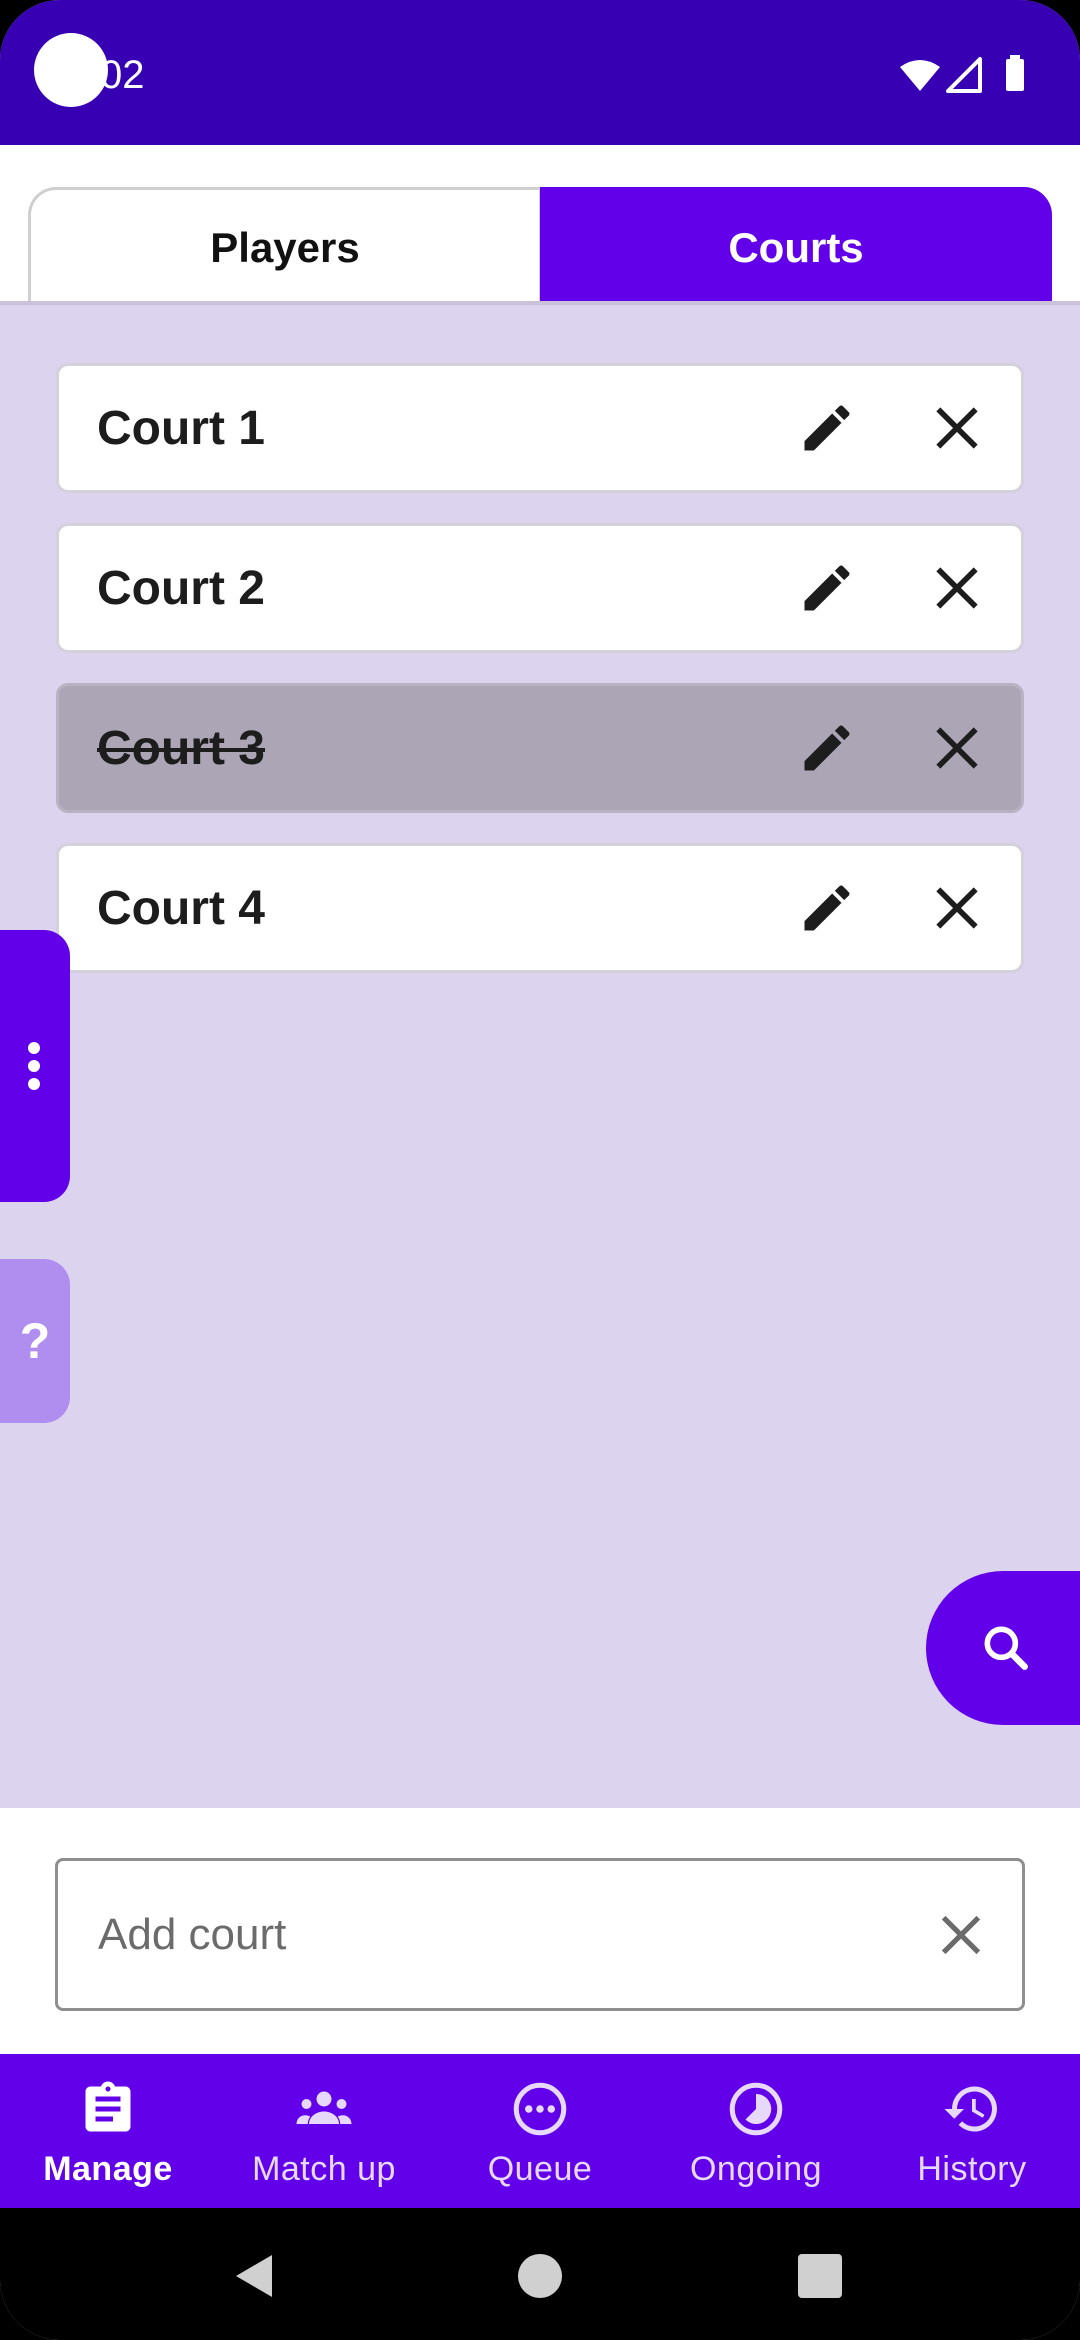  Describe the element at coordinates (820, 2276) in the screenshot. I see `recents-icon` at that location.